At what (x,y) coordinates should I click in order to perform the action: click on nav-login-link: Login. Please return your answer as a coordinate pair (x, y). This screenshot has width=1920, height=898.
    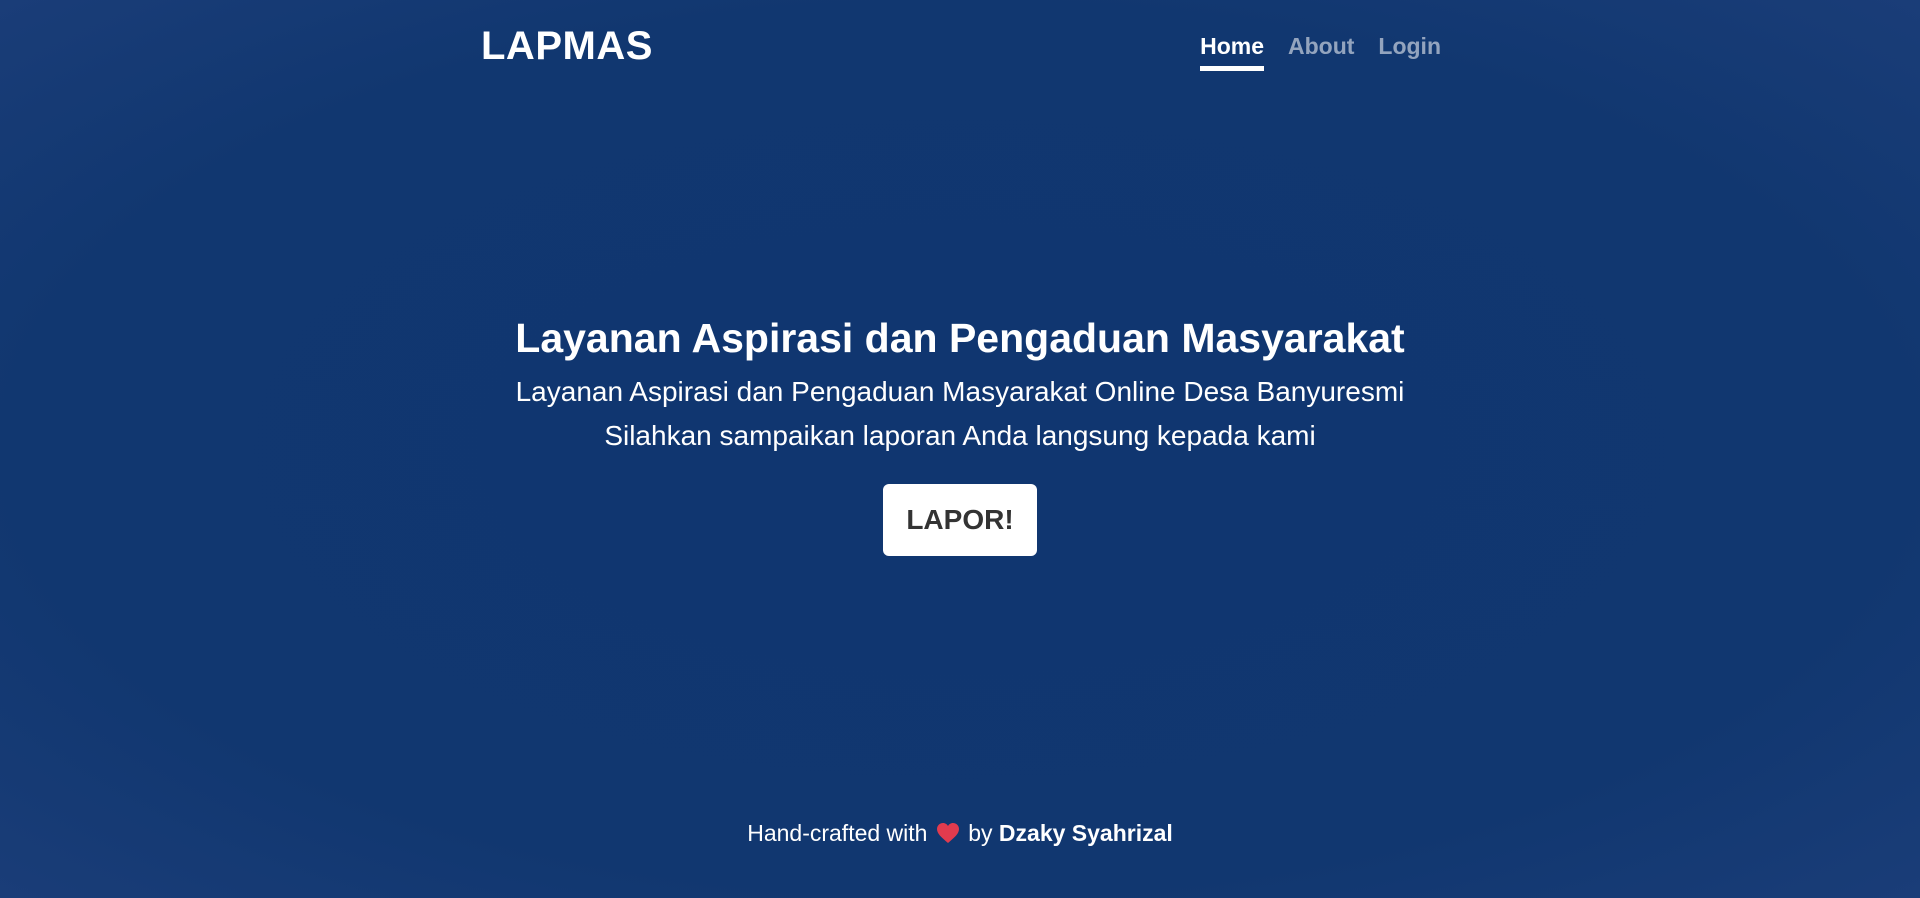
    Looking at the image, I should click on (1409, 52).